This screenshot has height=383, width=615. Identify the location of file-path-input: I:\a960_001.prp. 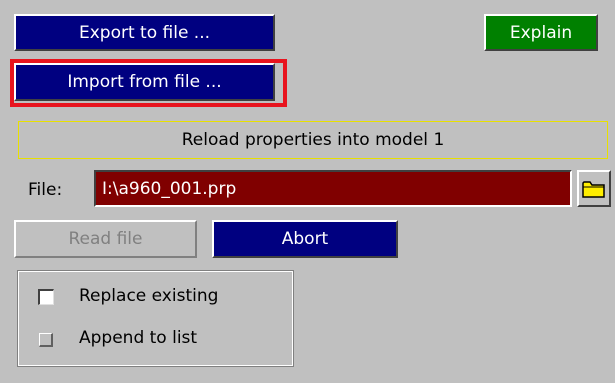
(333, 188).